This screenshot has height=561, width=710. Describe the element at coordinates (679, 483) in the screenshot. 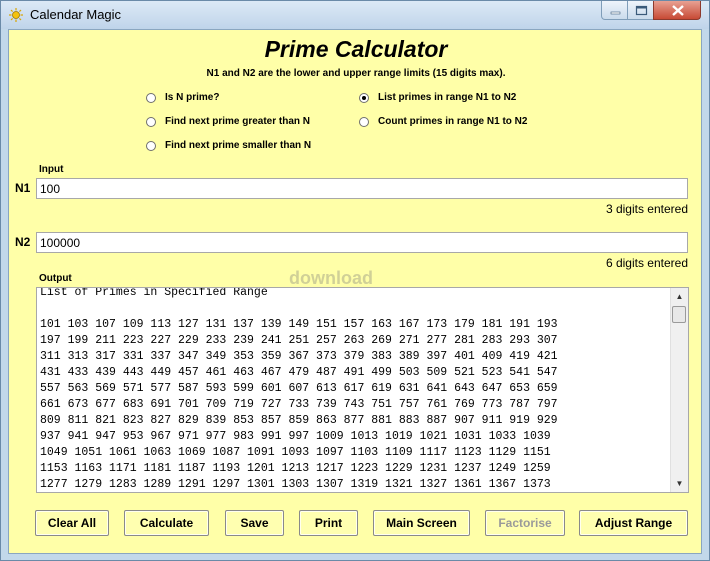

I see `scroll-down-icon: ▼` at that location.